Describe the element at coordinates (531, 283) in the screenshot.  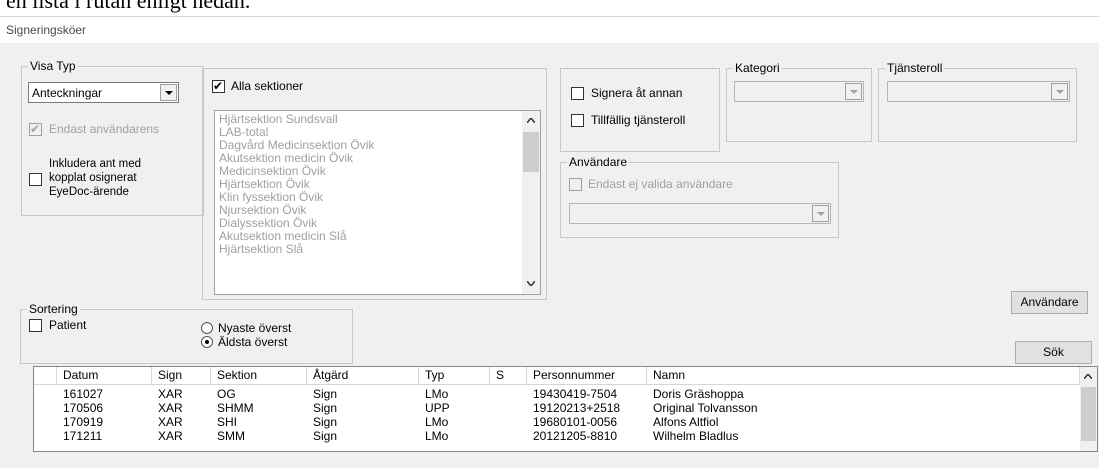
I see `scroll-down-icon` at that location.